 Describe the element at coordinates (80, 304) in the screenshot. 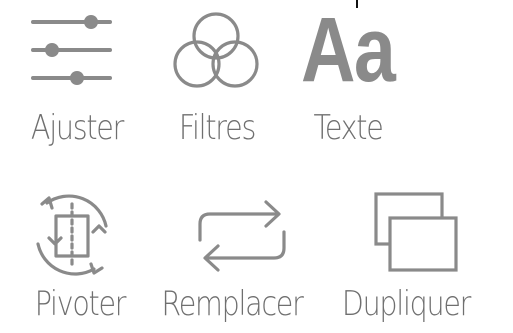

I see `tool-pivoter-label: Pivoter` at that location.